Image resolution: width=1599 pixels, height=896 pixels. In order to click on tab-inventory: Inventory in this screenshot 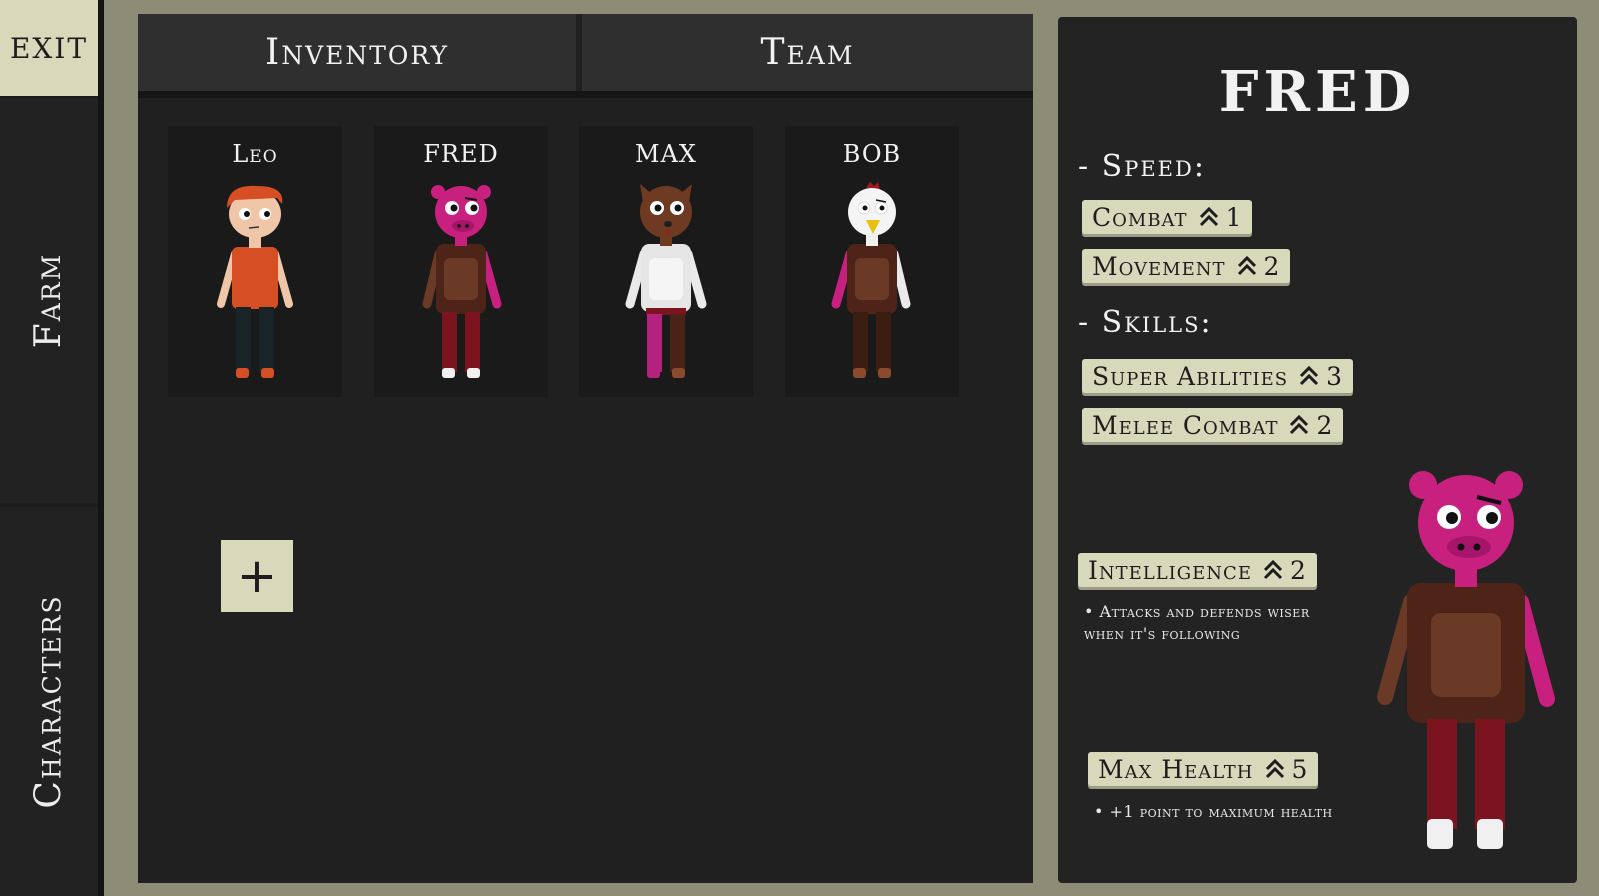, I will do `click(357, 52)`.